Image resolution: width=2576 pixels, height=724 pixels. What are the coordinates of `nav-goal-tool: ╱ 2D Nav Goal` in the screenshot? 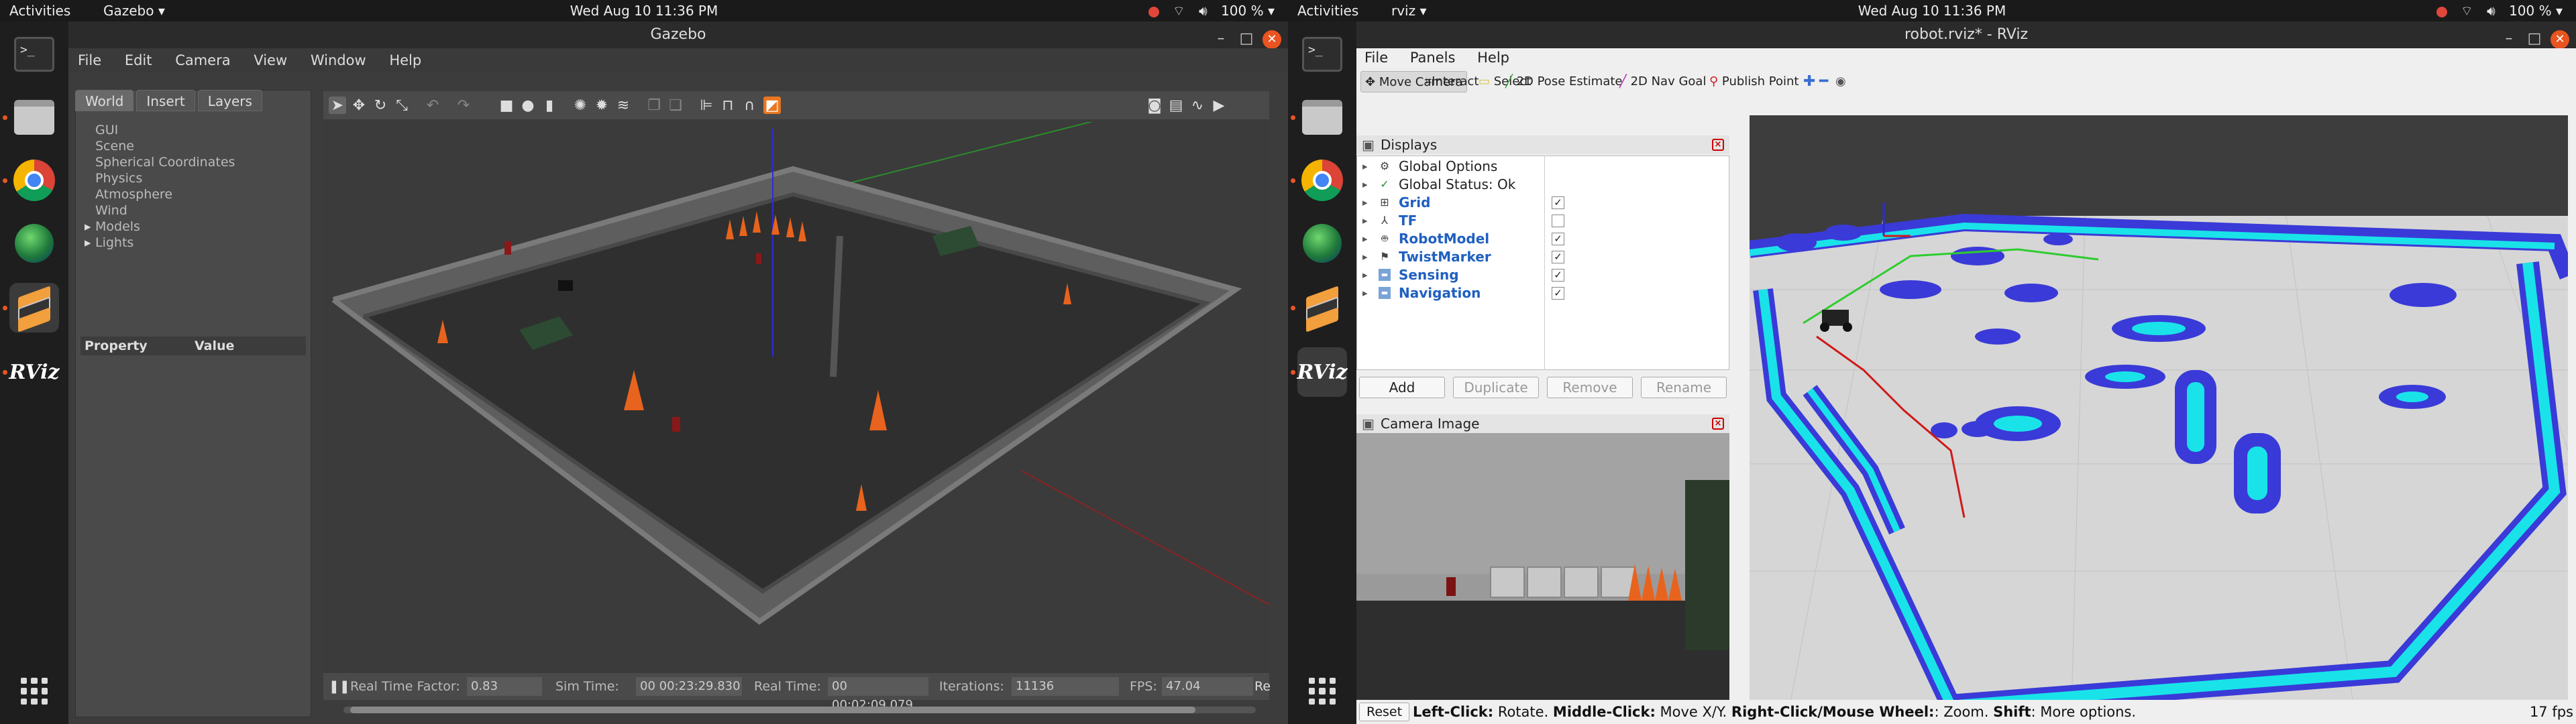 It's located at (1662, 82).